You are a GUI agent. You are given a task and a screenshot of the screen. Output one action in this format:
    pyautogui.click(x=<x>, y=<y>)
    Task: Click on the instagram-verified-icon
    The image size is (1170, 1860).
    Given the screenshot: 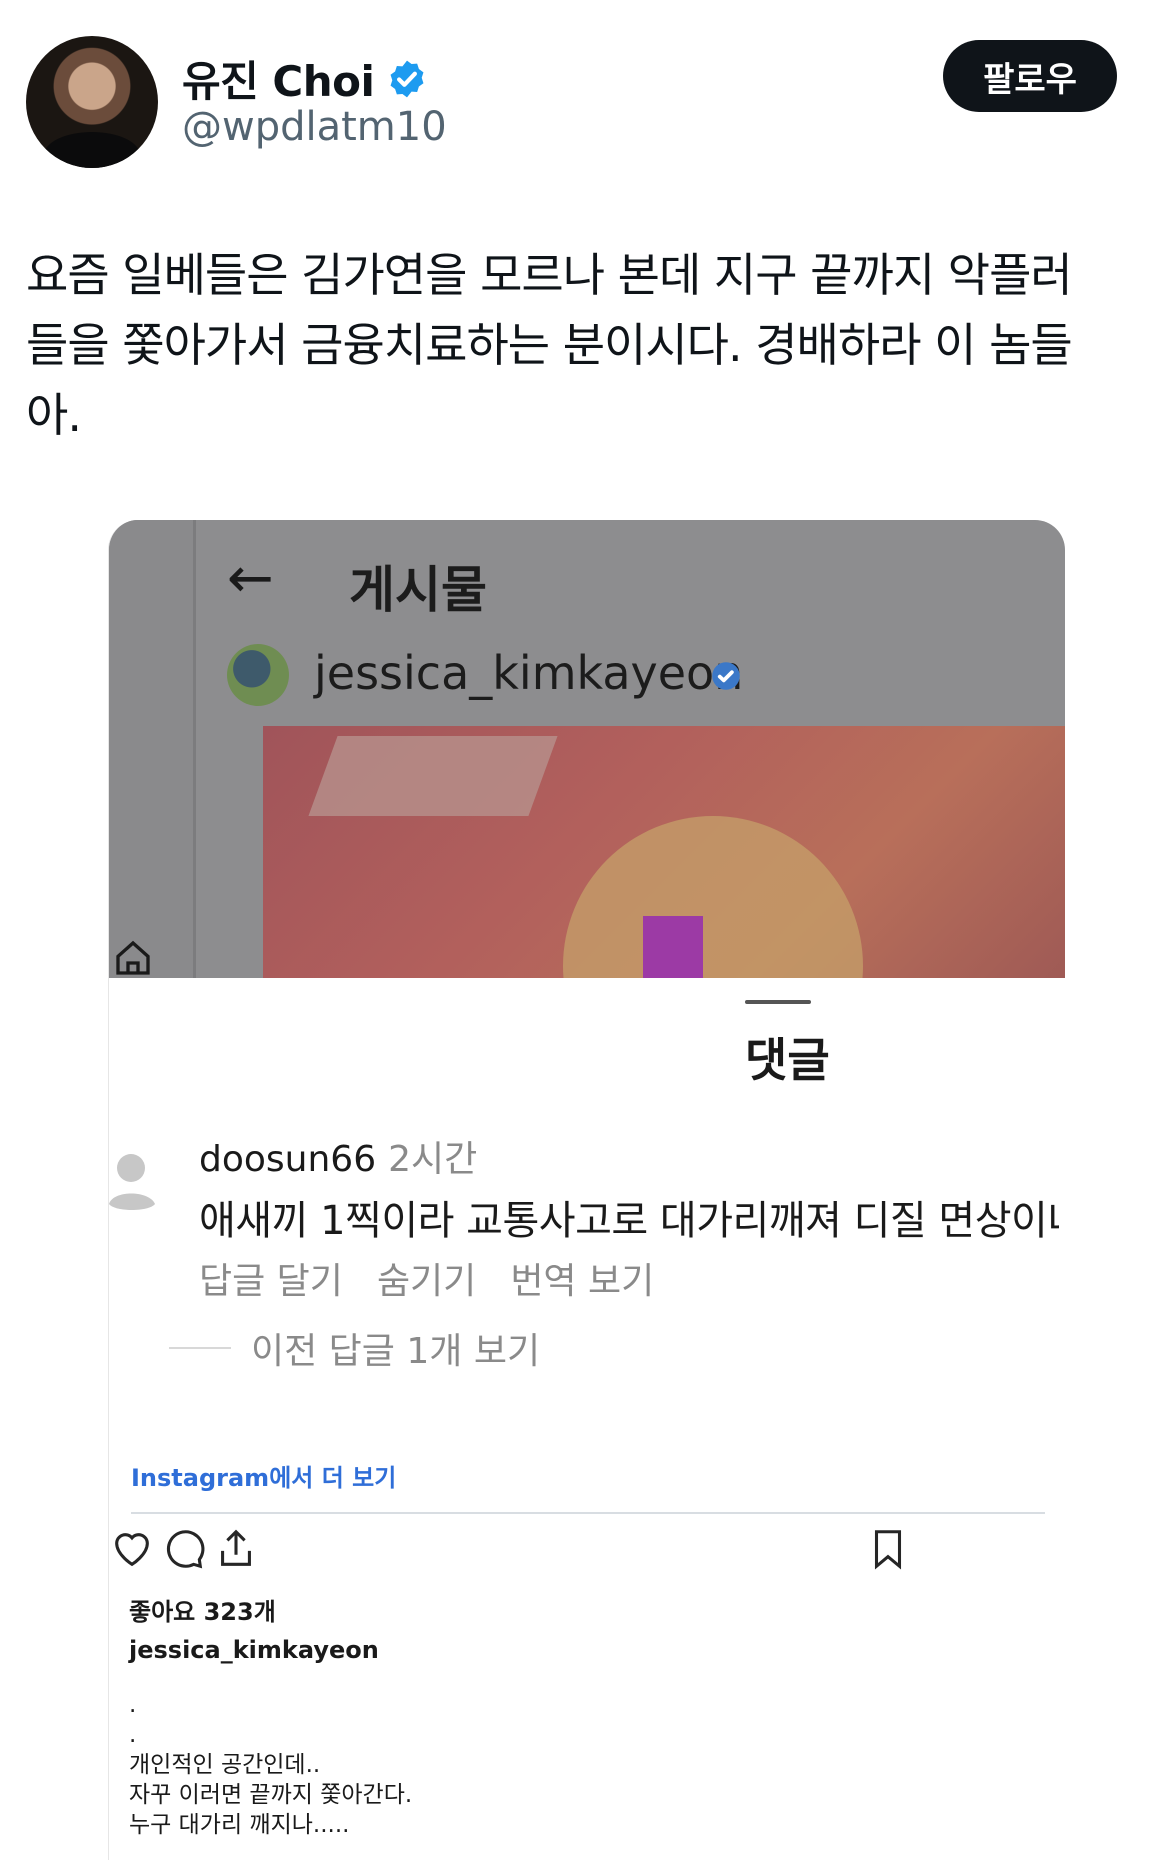 What is the action you would take?
    pyautogui.click(x=726, y=676)
    